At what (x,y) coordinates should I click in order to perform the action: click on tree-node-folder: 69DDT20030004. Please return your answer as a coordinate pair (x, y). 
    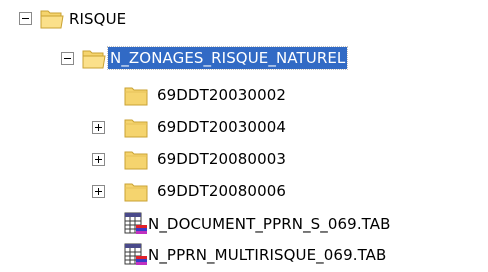
    Looking at the image, I should click on (150, 127).